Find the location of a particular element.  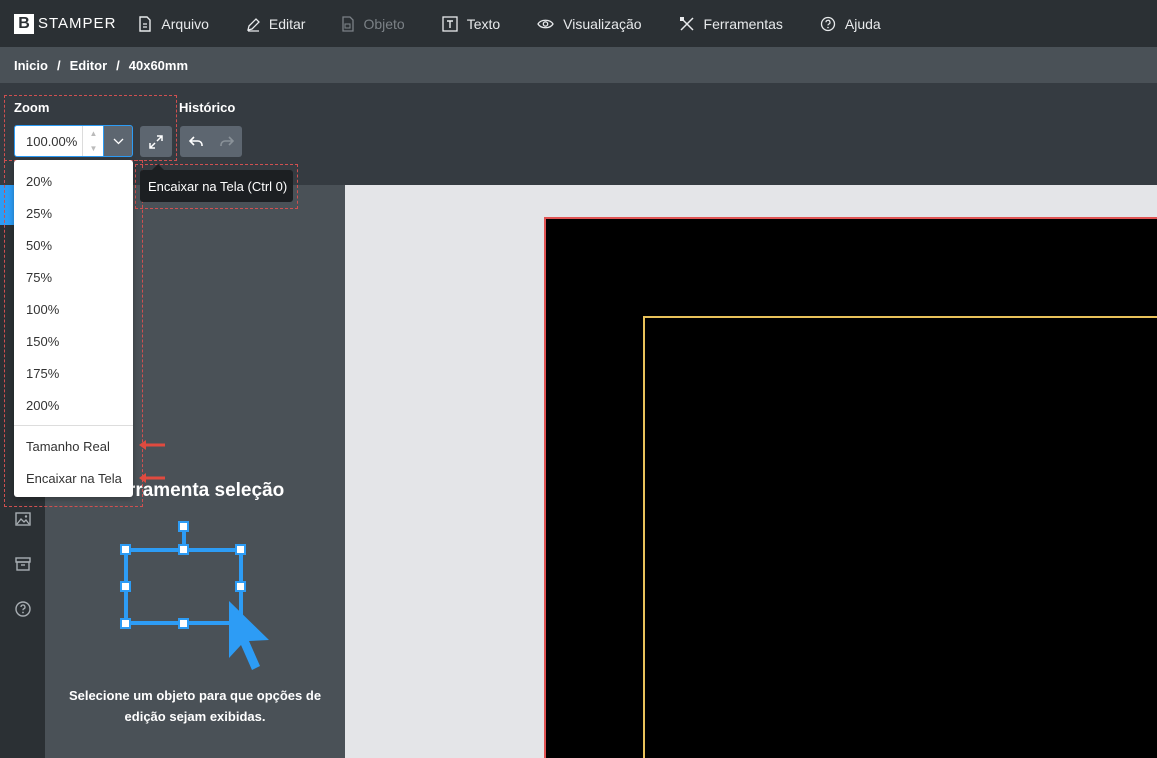

undo-button is located at coordinates (195, 141).